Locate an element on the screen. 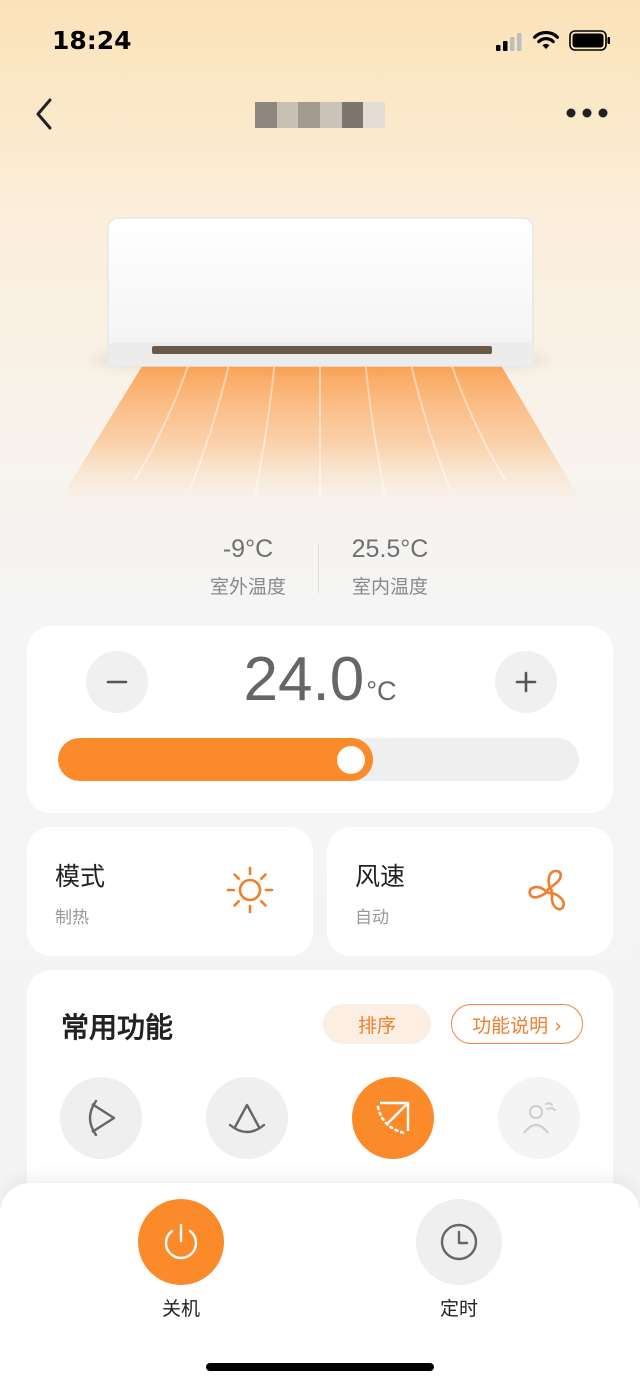 Image resolution: width=640 pixels, height=1385 pixels. swing-diagonal-button is located at coordinates (393, 1118).